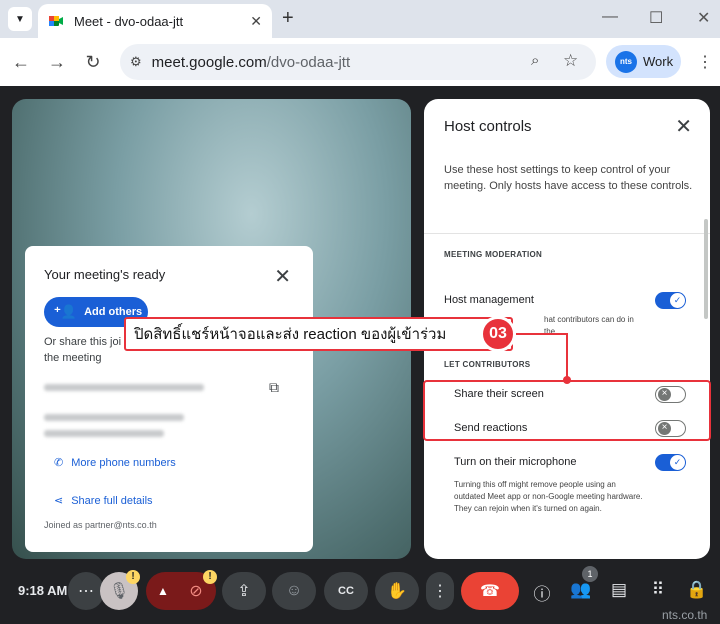 The height and width of the screenshot is (624, 720). I want to click on copy-icon: ⧉, so click(274, 387).